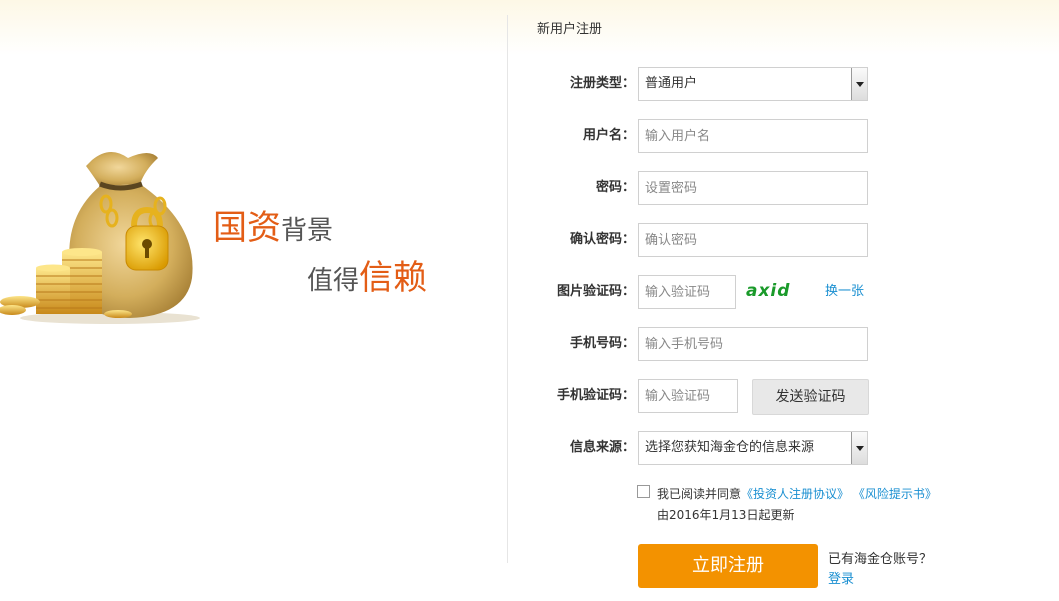  I want to click on username-field-box, so click(753, 136).